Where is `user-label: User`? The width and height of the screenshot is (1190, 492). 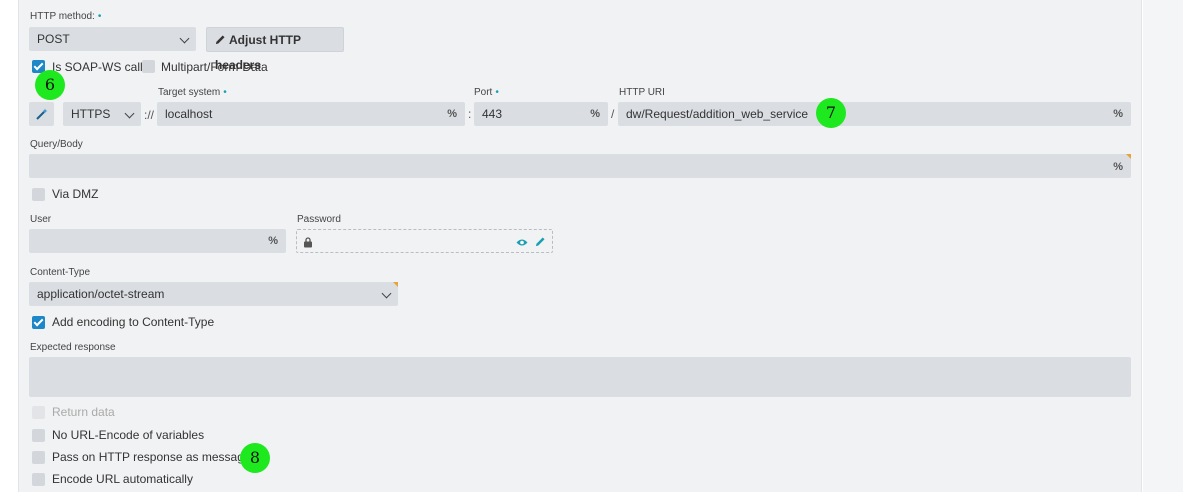
user-label: User is located at coordinates (41, 219).